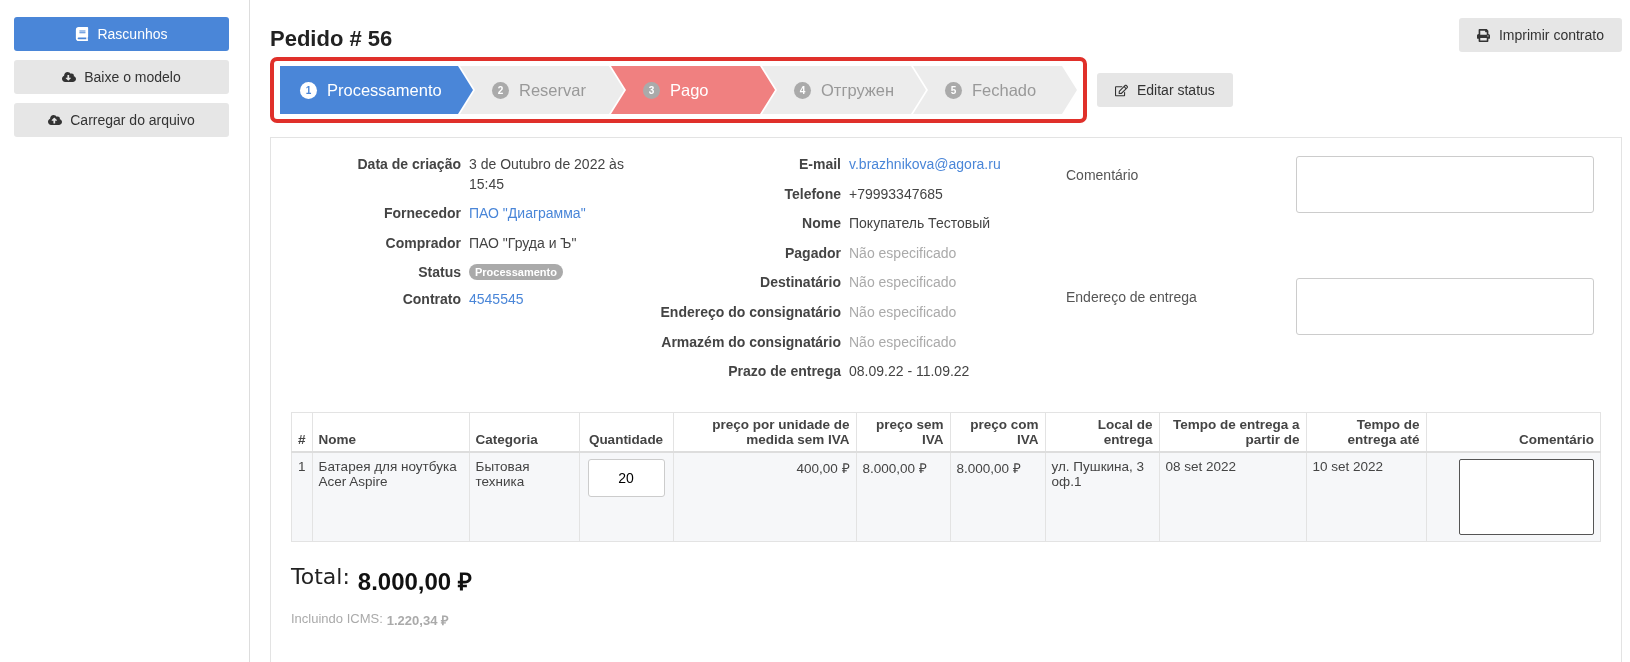 This screenshot has height=662, width=1630. Describe the element at coordinates (524, 496) in the screenshot. I see `table-cell: Бытовая техника` at that location.